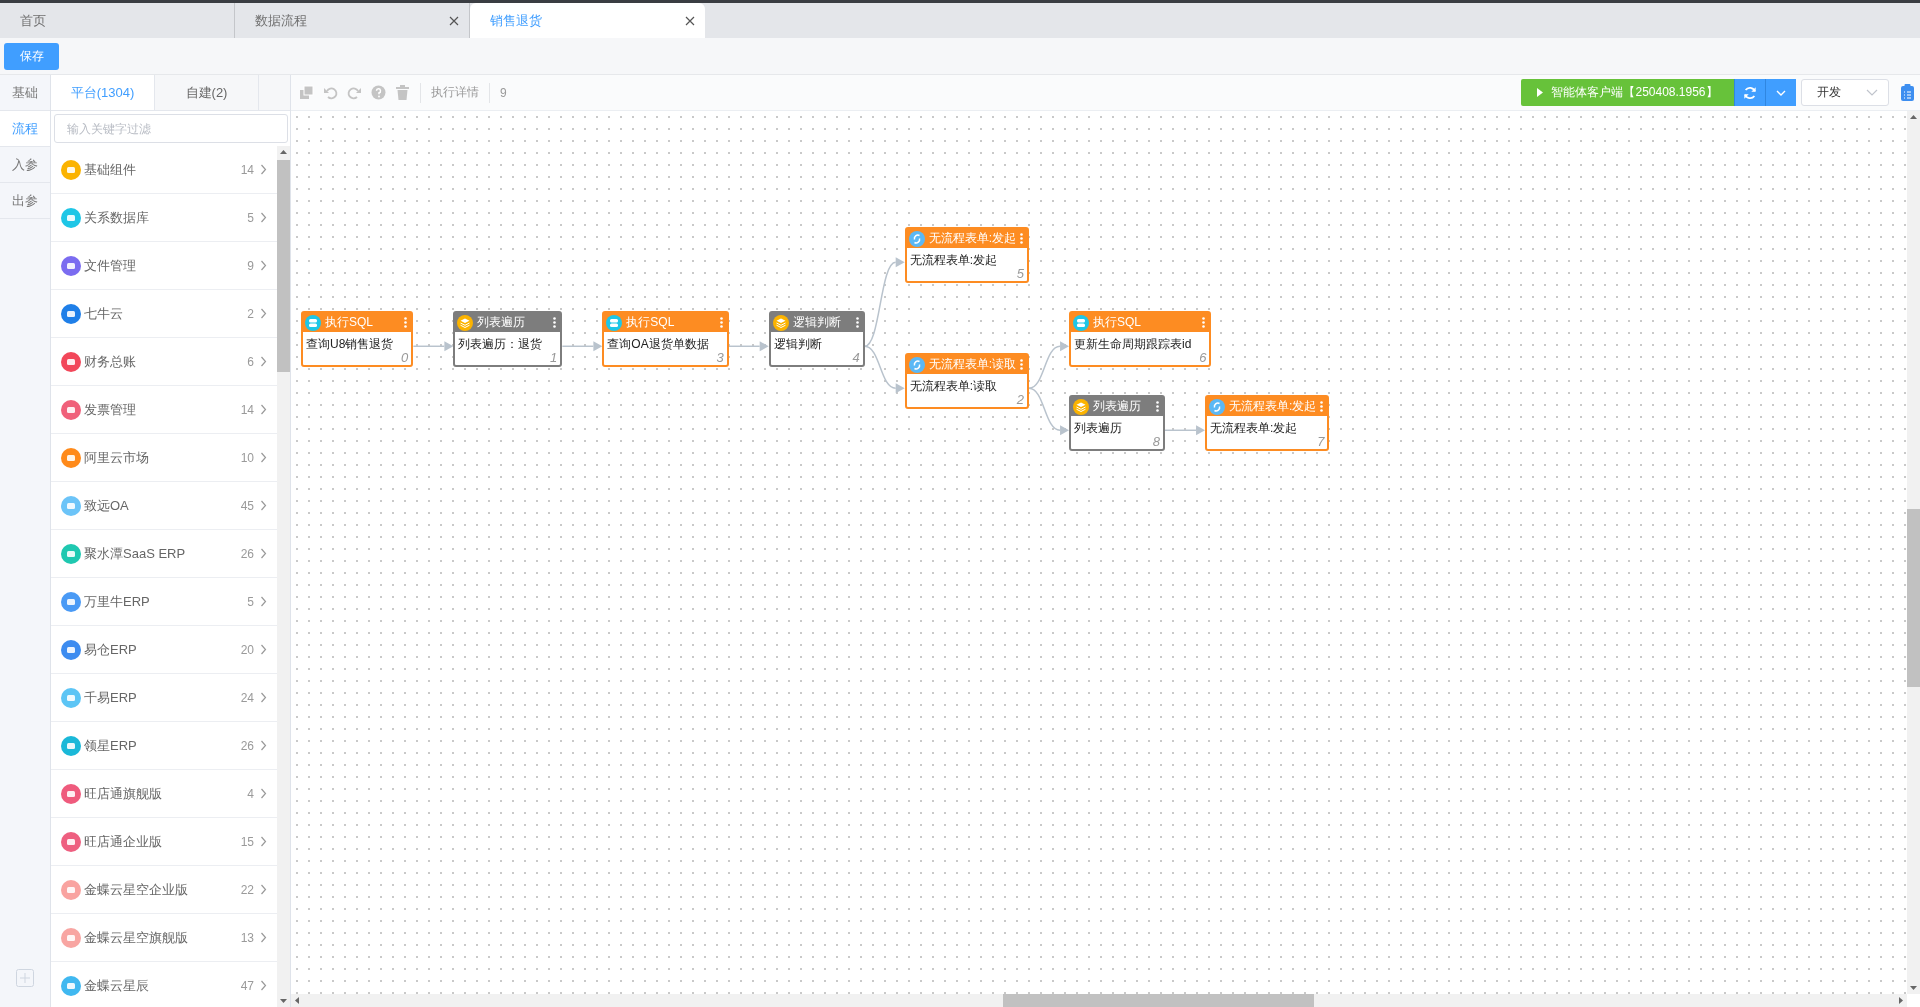  What do you see at coordinates (117, 985) in the screenshot?
I see `category-label: 金蝶云星辰` at bounding box center [117, 985].